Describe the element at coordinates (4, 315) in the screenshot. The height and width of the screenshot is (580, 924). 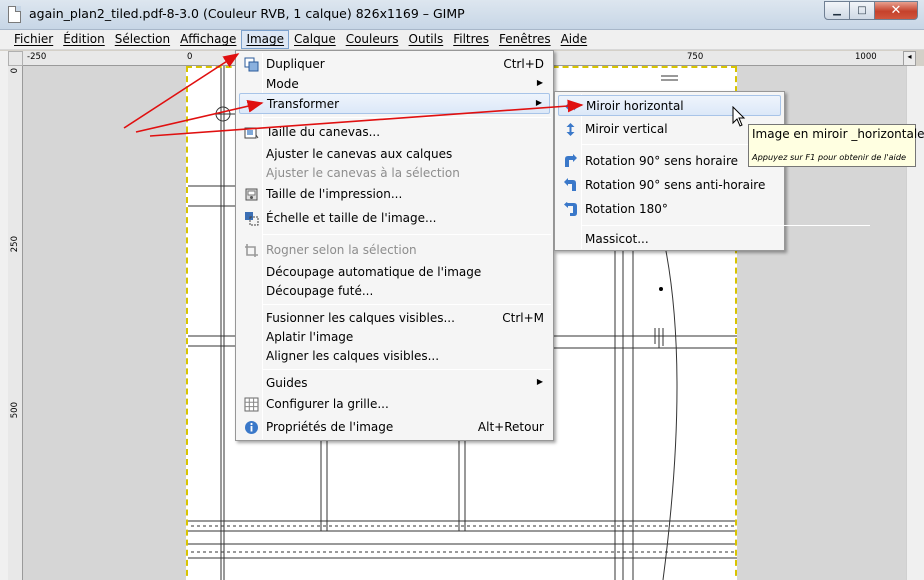
I see `left-edge` at that location.